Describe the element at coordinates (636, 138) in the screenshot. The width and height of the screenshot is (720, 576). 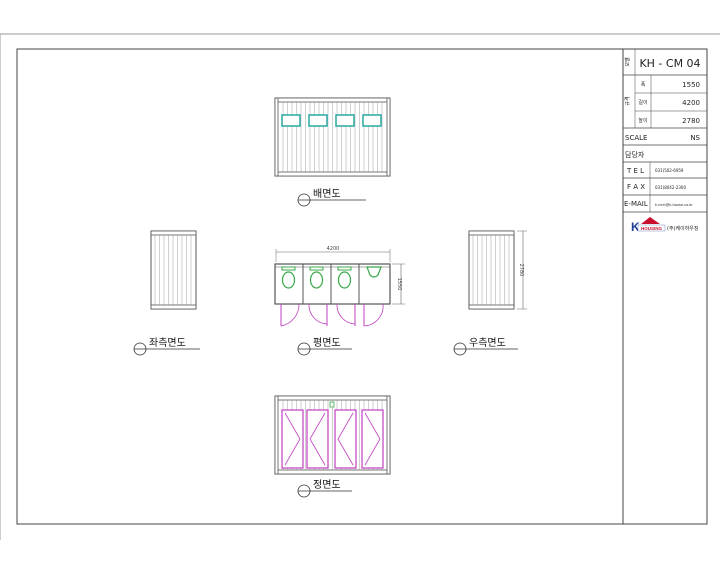
I see `scale-label: SCALE` at that location.